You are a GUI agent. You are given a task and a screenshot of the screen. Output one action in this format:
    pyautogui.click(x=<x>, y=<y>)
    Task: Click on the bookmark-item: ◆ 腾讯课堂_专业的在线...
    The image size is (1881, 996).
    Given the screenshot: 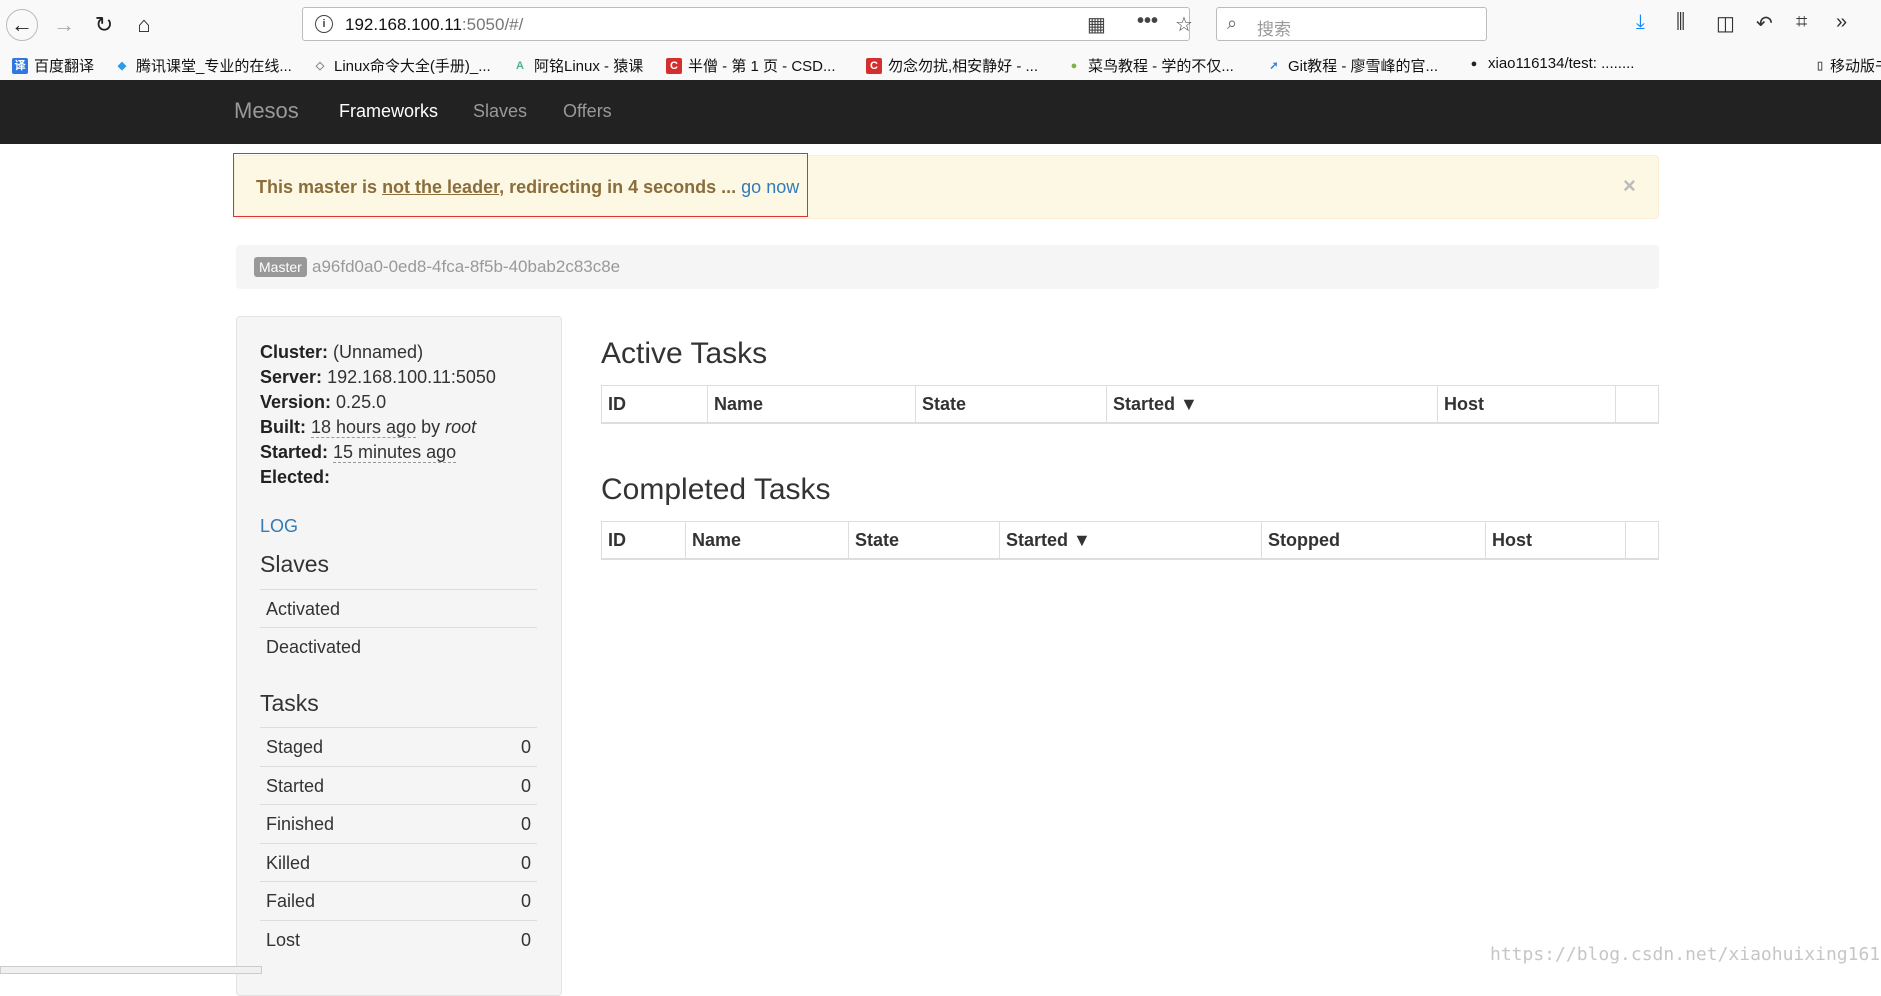 What is the action you would take?
    pyautogui.click(x=203, y=65)
    